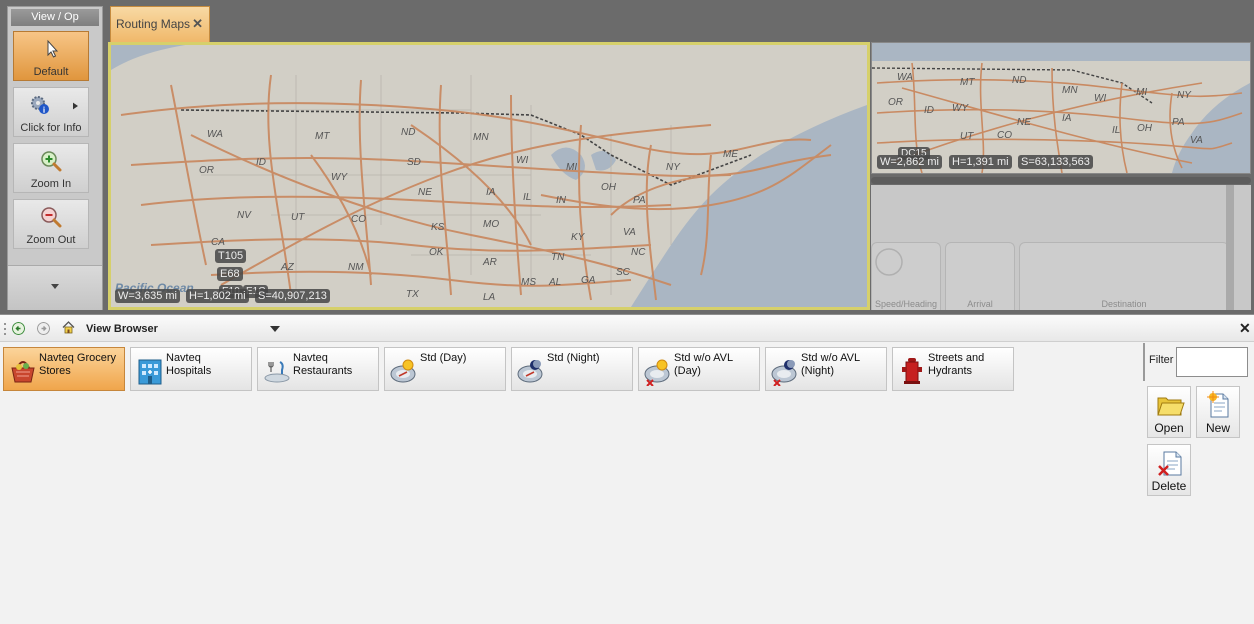 This screenshot has width=1254, height=624. I want to click on info-gears-icon: i, so click(40, 105).